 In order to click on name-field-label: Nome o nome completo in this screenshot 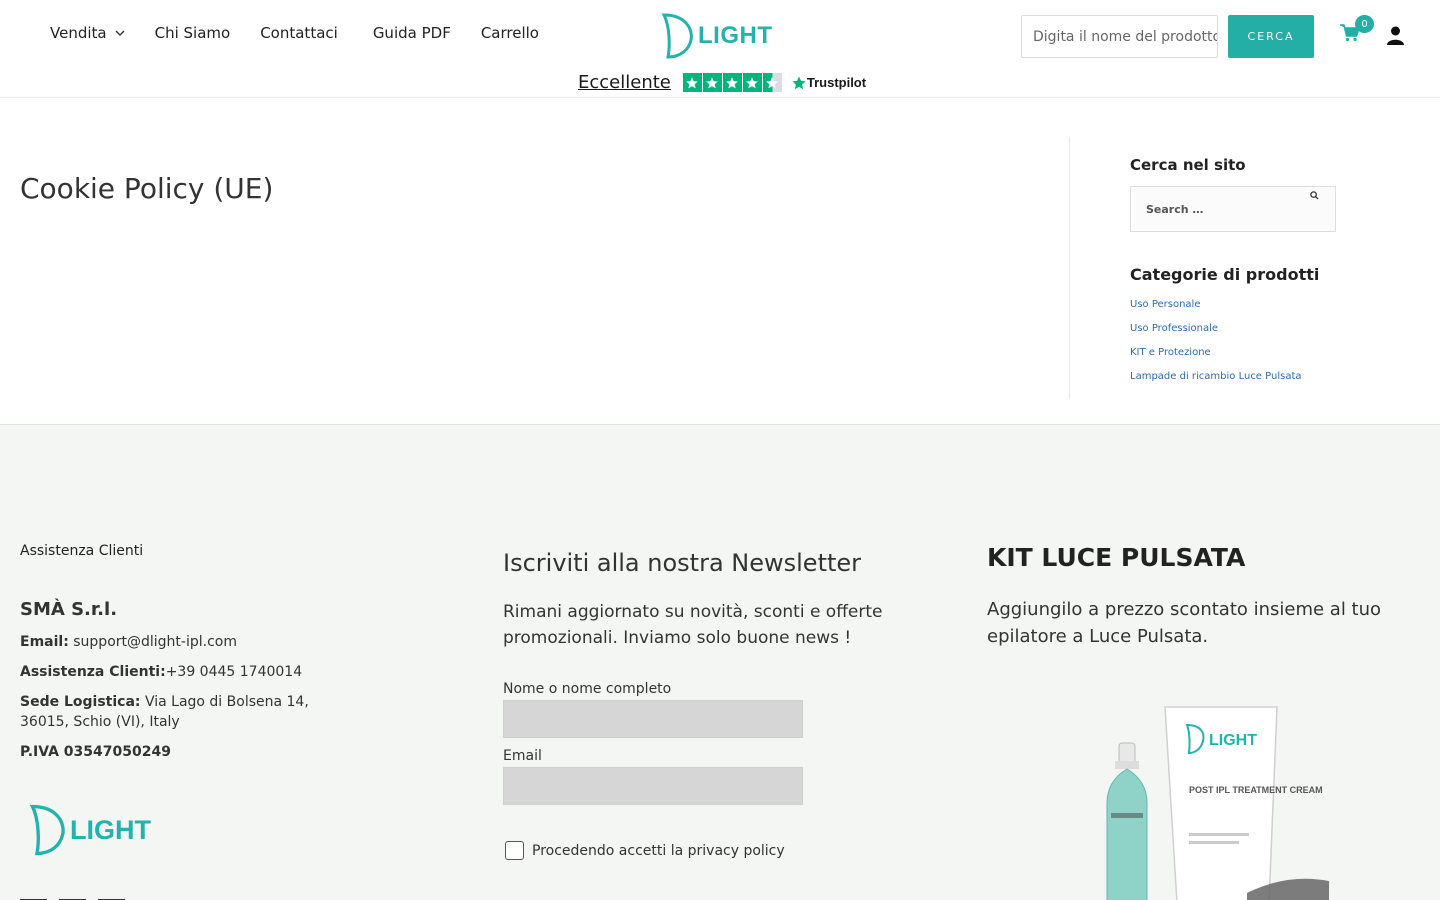, I will do `click(587, 689)`.